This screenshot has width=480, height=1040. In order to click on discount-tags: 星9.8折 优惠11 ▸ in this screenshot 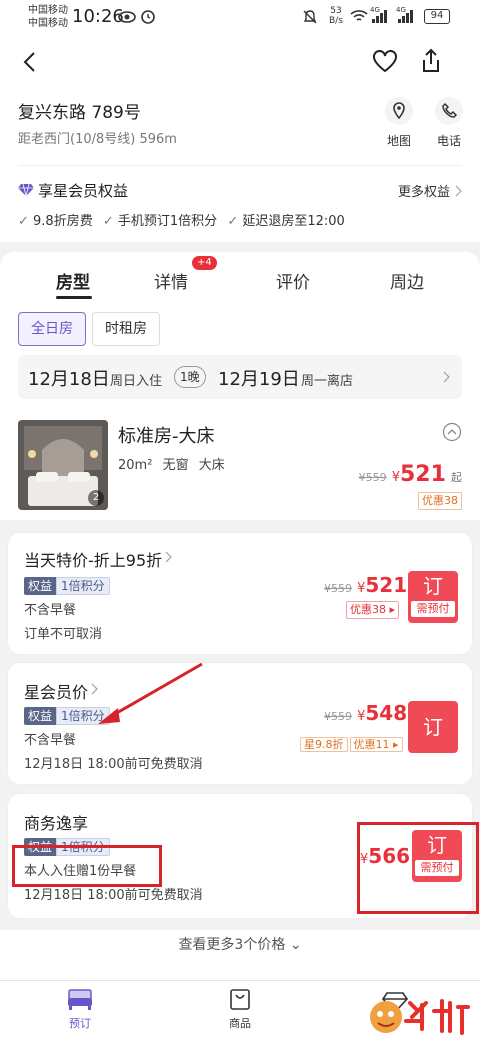, I will do `click(351, 743)`.